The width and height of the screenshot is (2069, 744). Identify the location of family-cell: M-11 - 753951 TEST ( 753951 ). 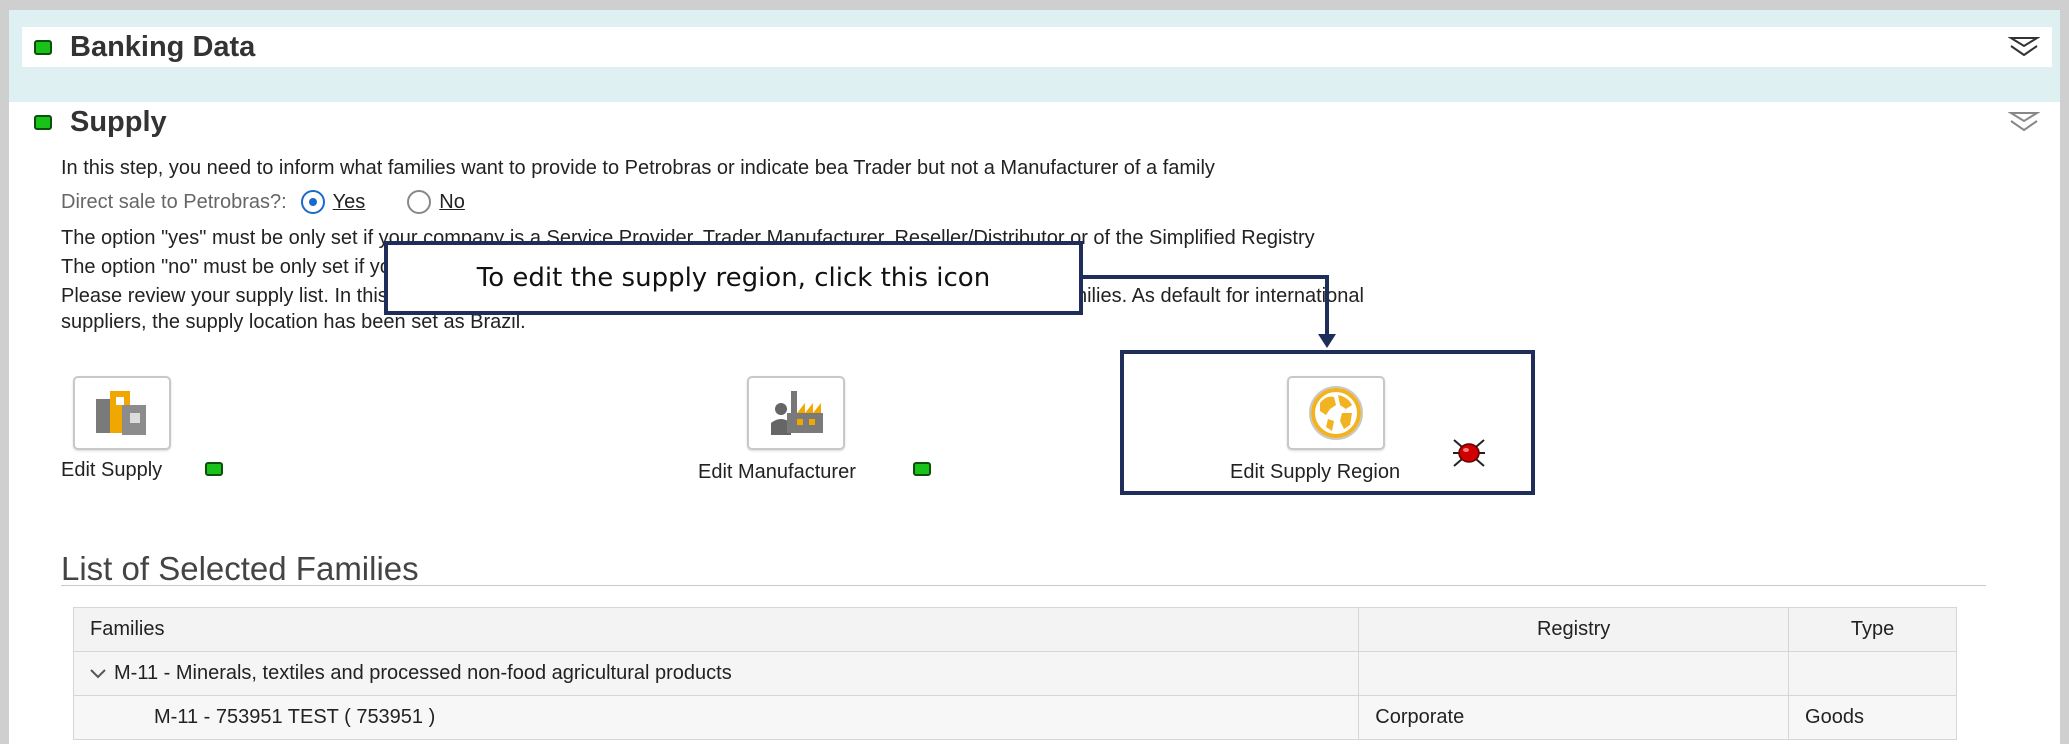
(716, 717).